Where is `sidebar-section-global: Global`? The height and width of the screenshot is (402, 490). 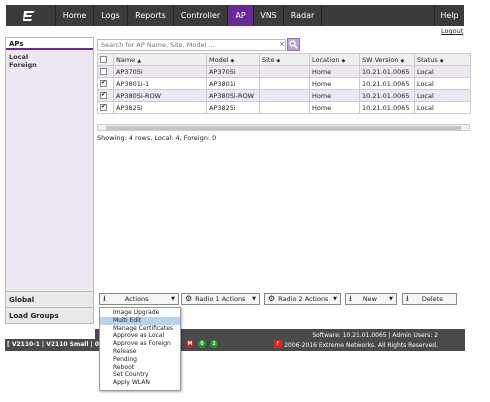 sidebar-section-global: Global is located at coordinates (49, 299).